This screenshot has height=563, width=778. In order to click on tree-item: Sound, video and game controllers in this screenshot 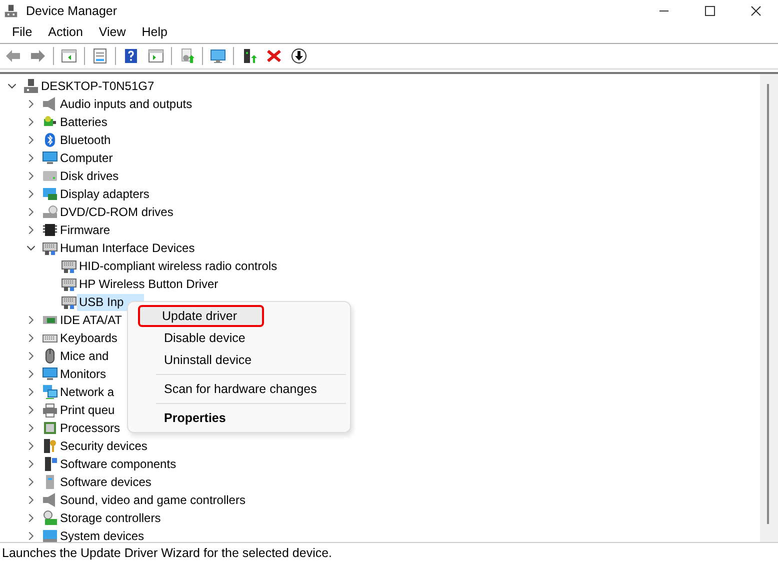, I will do `click(153, 500)`.